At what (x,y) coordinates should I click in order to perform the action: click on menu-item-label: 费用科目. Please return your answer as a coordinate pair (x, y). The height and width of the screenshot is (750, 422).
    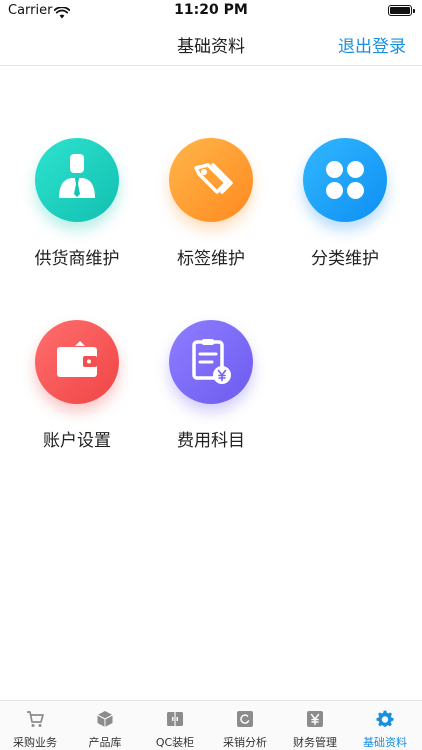
    Looking at the image, I should click on (211, 441).